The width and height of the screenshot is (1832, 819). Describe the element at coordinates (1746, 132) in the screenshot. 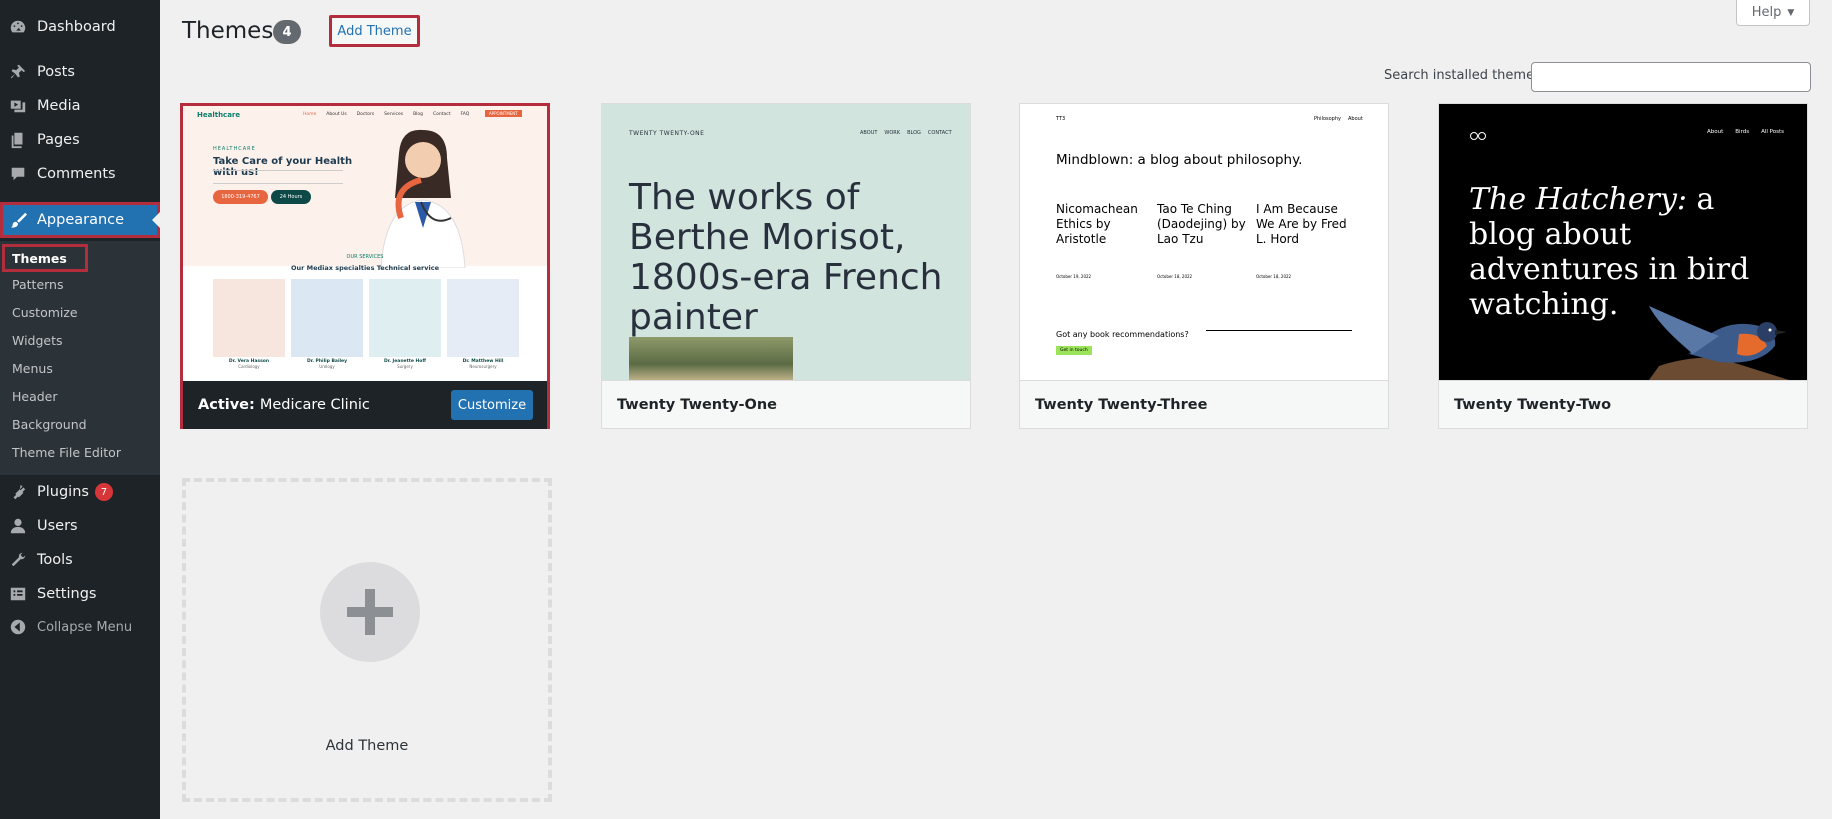

I see `t22-nav: About Birds All Posts` at that location.